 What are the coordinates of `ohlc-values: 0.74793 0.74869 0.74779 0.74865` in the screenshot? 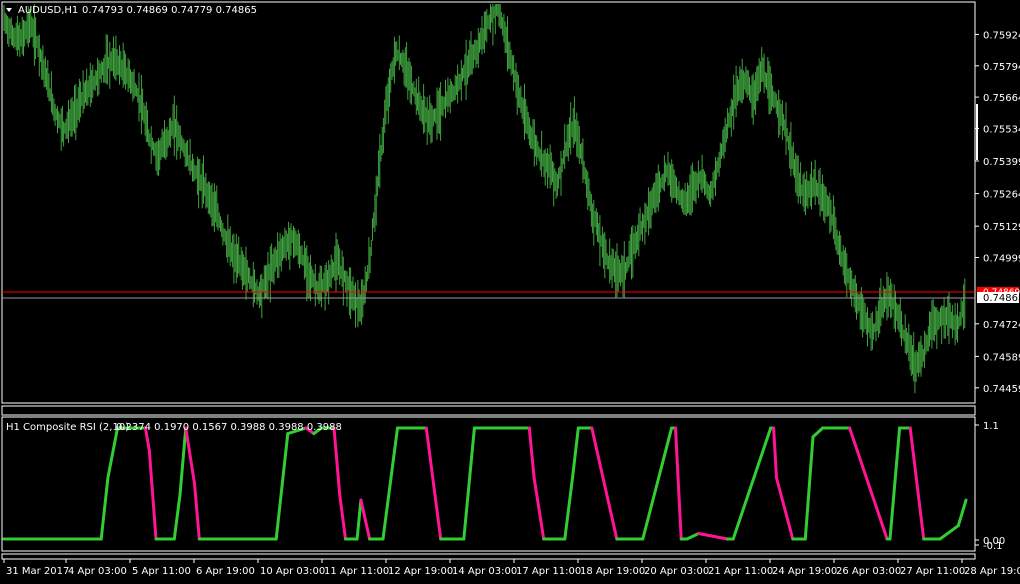 It's located at (169, 10).